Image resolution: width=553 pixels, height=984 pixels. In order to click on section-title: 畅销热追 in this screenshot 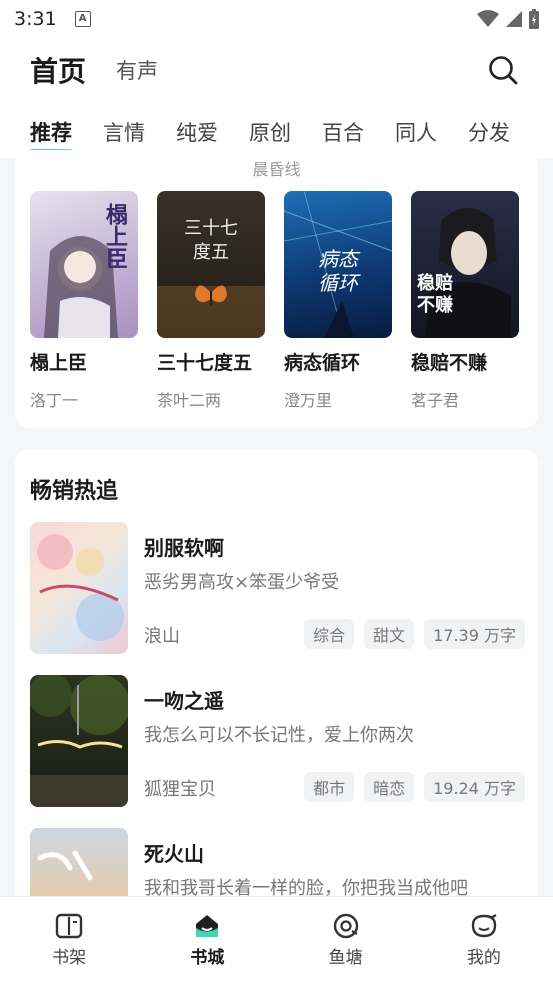, I will do `click(74, 491)`.